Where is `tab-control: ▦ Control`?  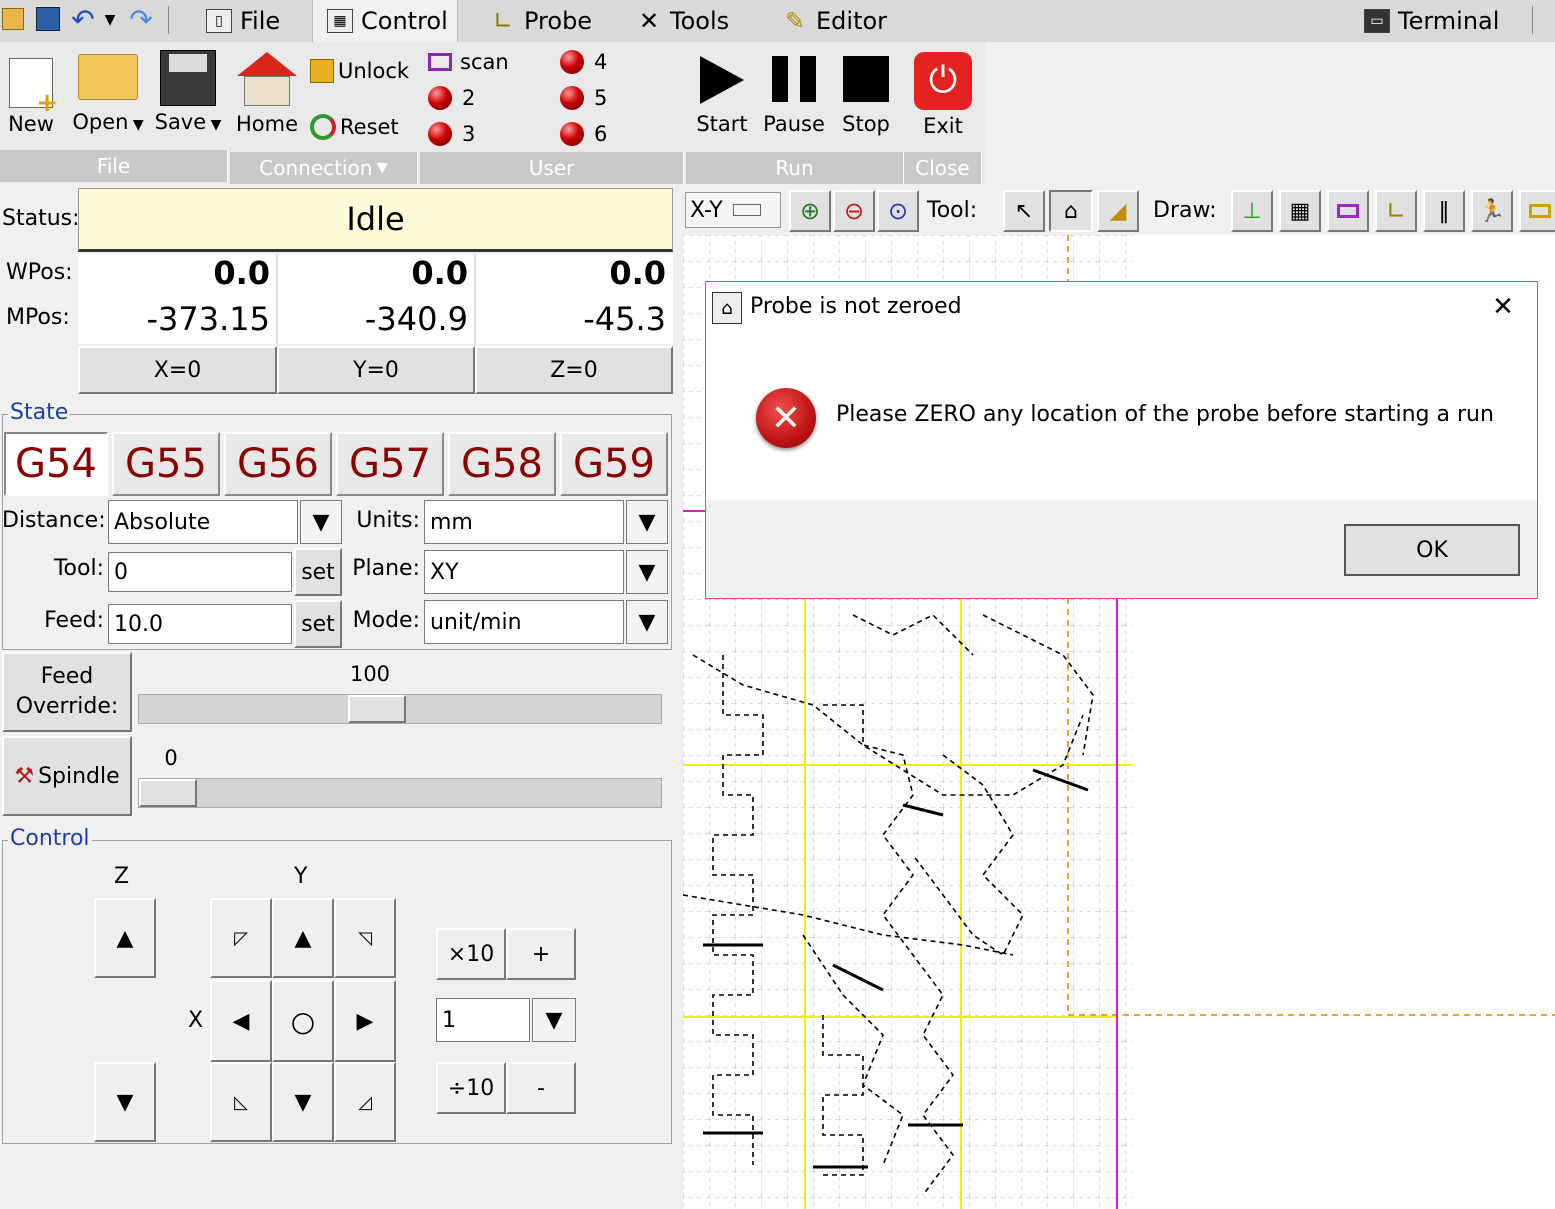
tab-control: ▦ Control is located at coordinates (385, 21).